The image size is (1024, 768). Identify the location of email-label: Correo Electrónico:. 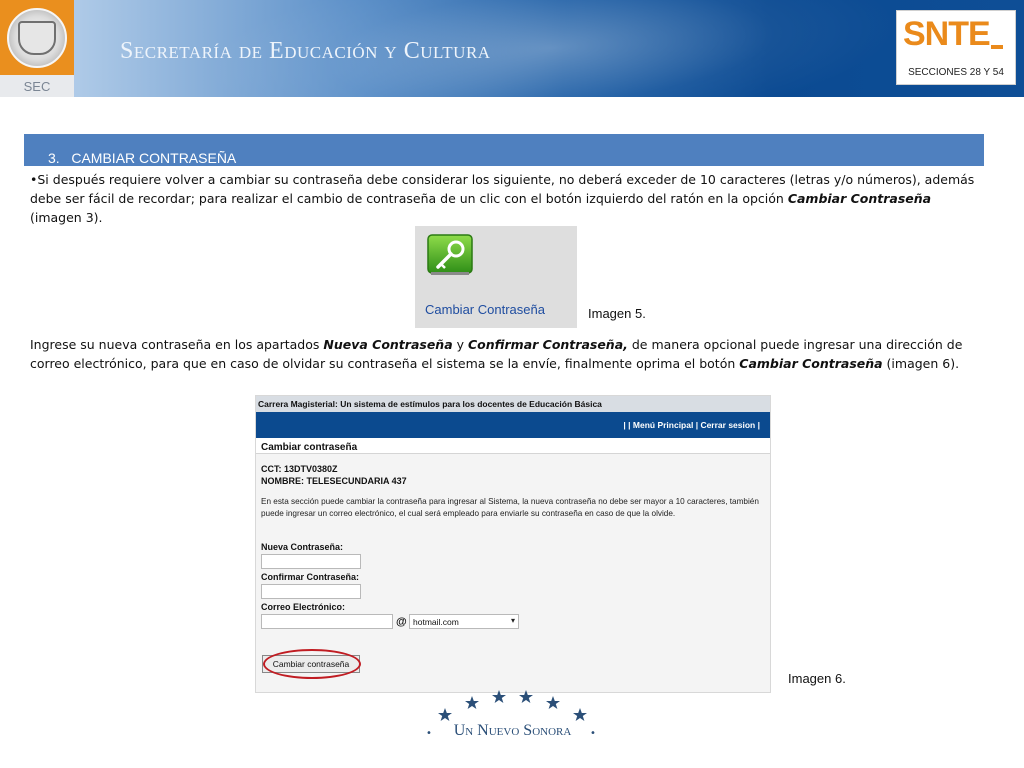
(303, 607).